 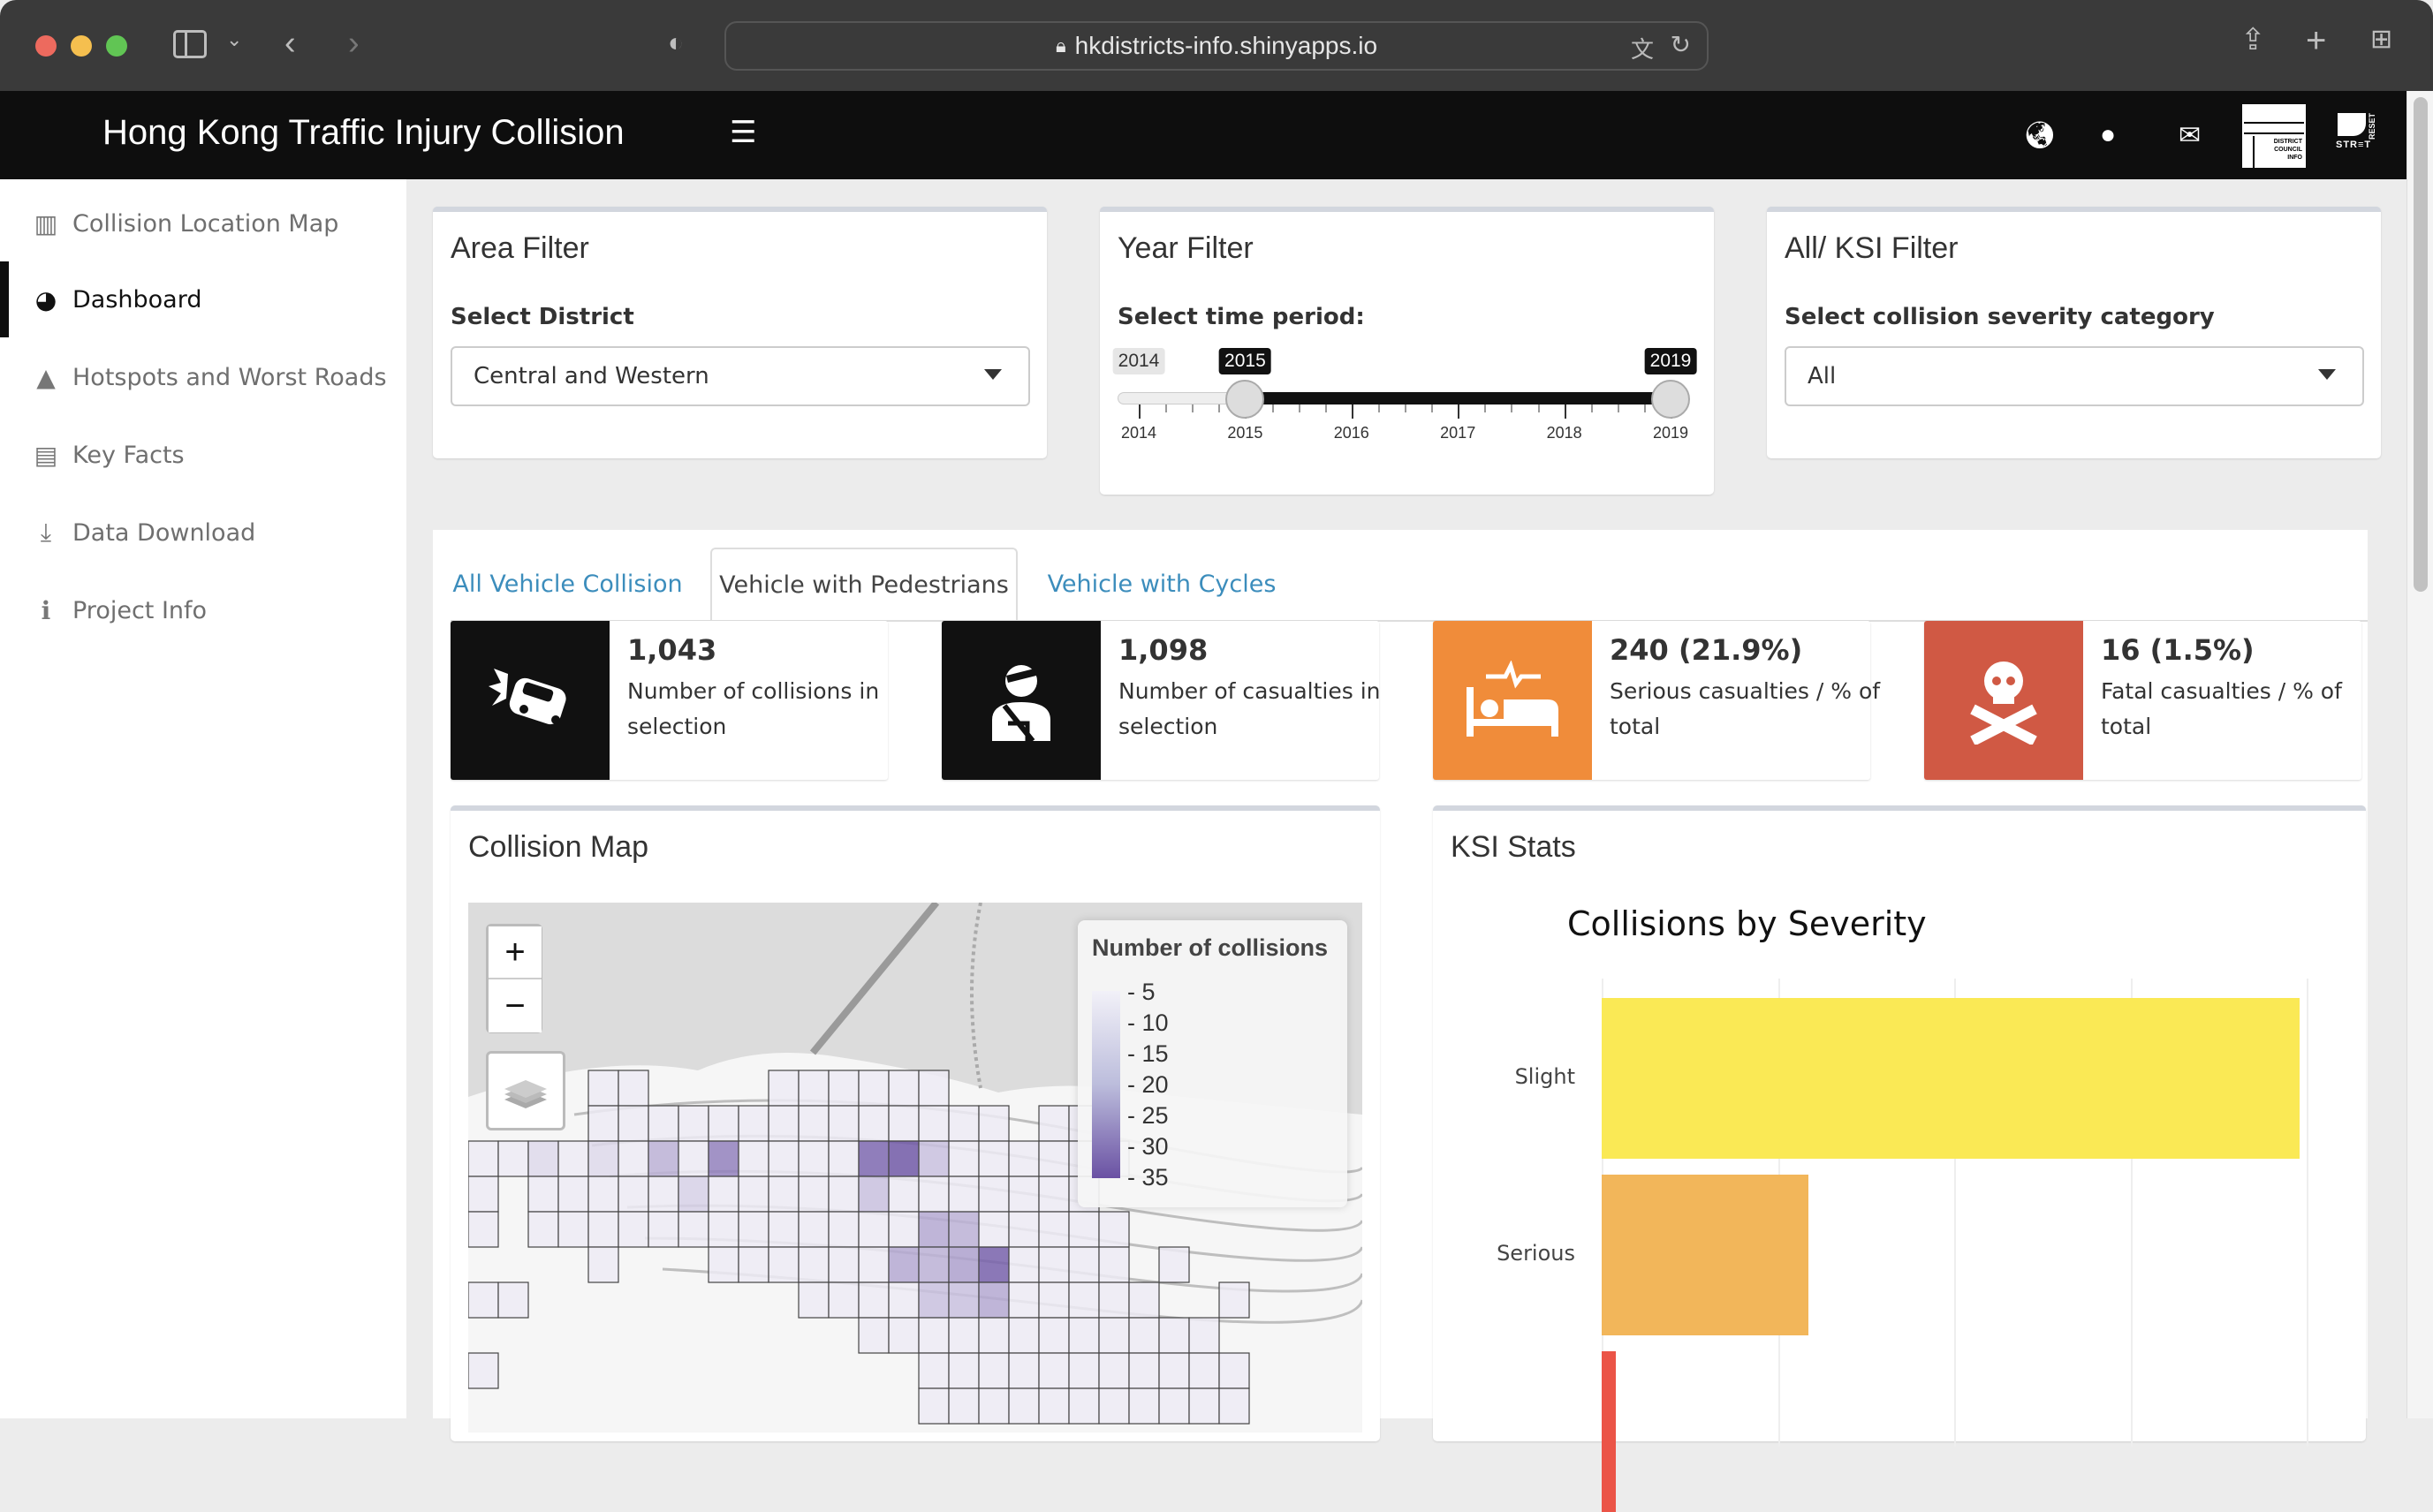 I want to click on close-window-button, so click(x=46, y=46).